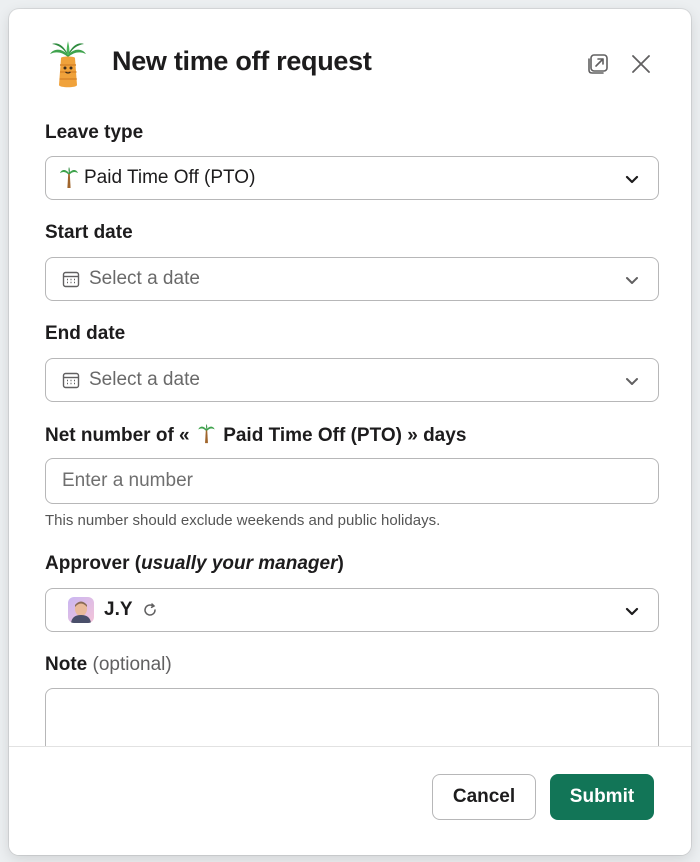 Image resolution: width=700 pixels, height=862 pixels. I want to click on modal-header: New time off request, so click(350, 64).